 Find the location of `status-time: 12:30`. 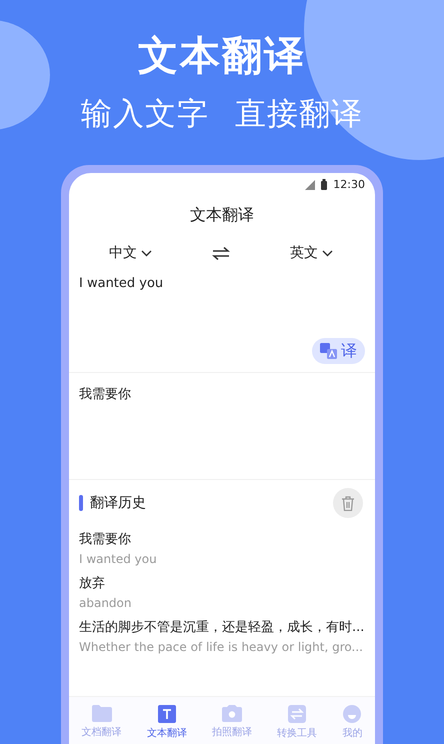

status-time: 12:30 is located at coordinates (349, 184).